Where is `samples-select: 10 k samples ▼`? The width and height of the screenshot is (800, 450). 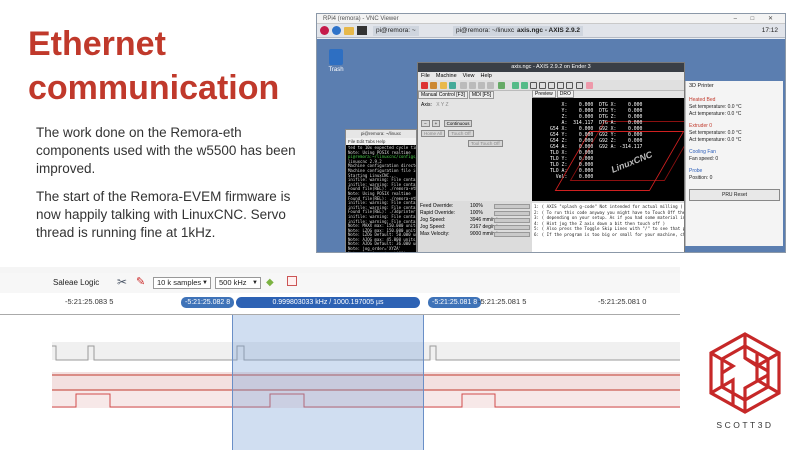
samples-select: 10 k samples ▼ is located at coordinates (182, 283).